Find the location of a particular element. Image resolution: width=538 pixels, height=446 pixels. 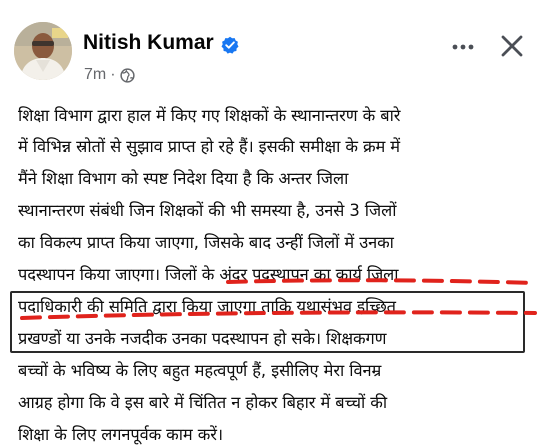

globe-icon is located at coordinates (127, 75).